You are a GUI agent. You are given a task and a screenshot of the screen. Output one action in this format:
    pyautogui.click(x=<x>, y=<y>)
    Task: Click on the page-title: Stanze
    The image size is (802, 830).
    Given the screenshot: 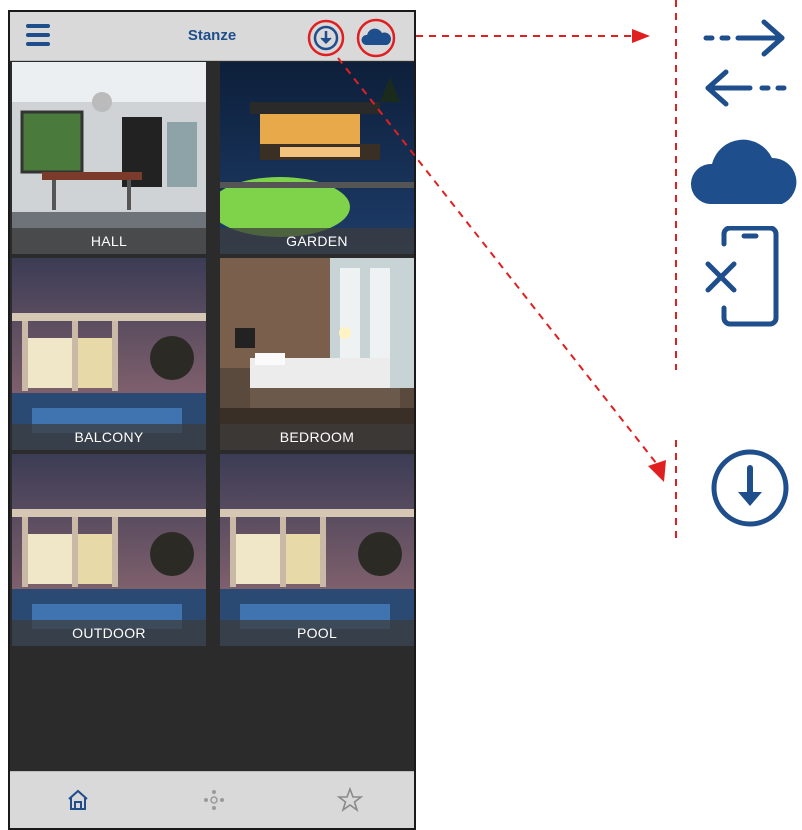 What is the action you would take?
    pyautogui.click(x=212, y=35)
    